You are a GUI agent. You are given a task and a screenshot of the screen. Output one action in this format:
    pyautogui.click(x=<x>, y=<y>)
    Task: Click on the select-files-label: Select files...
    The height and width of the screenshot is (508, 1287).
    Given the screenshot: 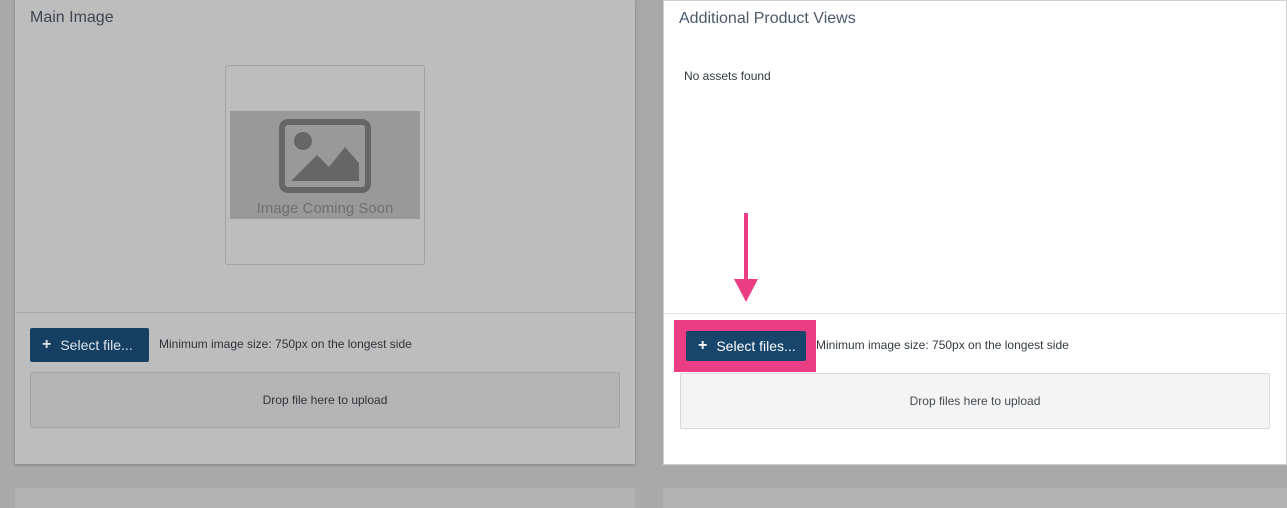 What is the action you would take?
    pyautogui.click(x=756, y=346)
    